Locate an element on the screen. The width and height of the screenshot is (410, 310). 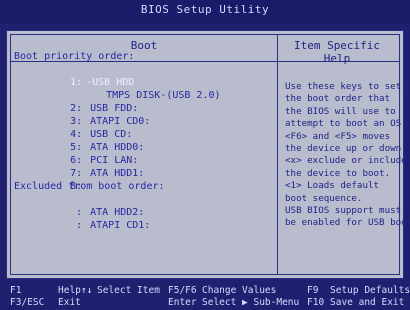
boot-item-number: 7: is located at coordinates (76, 173).